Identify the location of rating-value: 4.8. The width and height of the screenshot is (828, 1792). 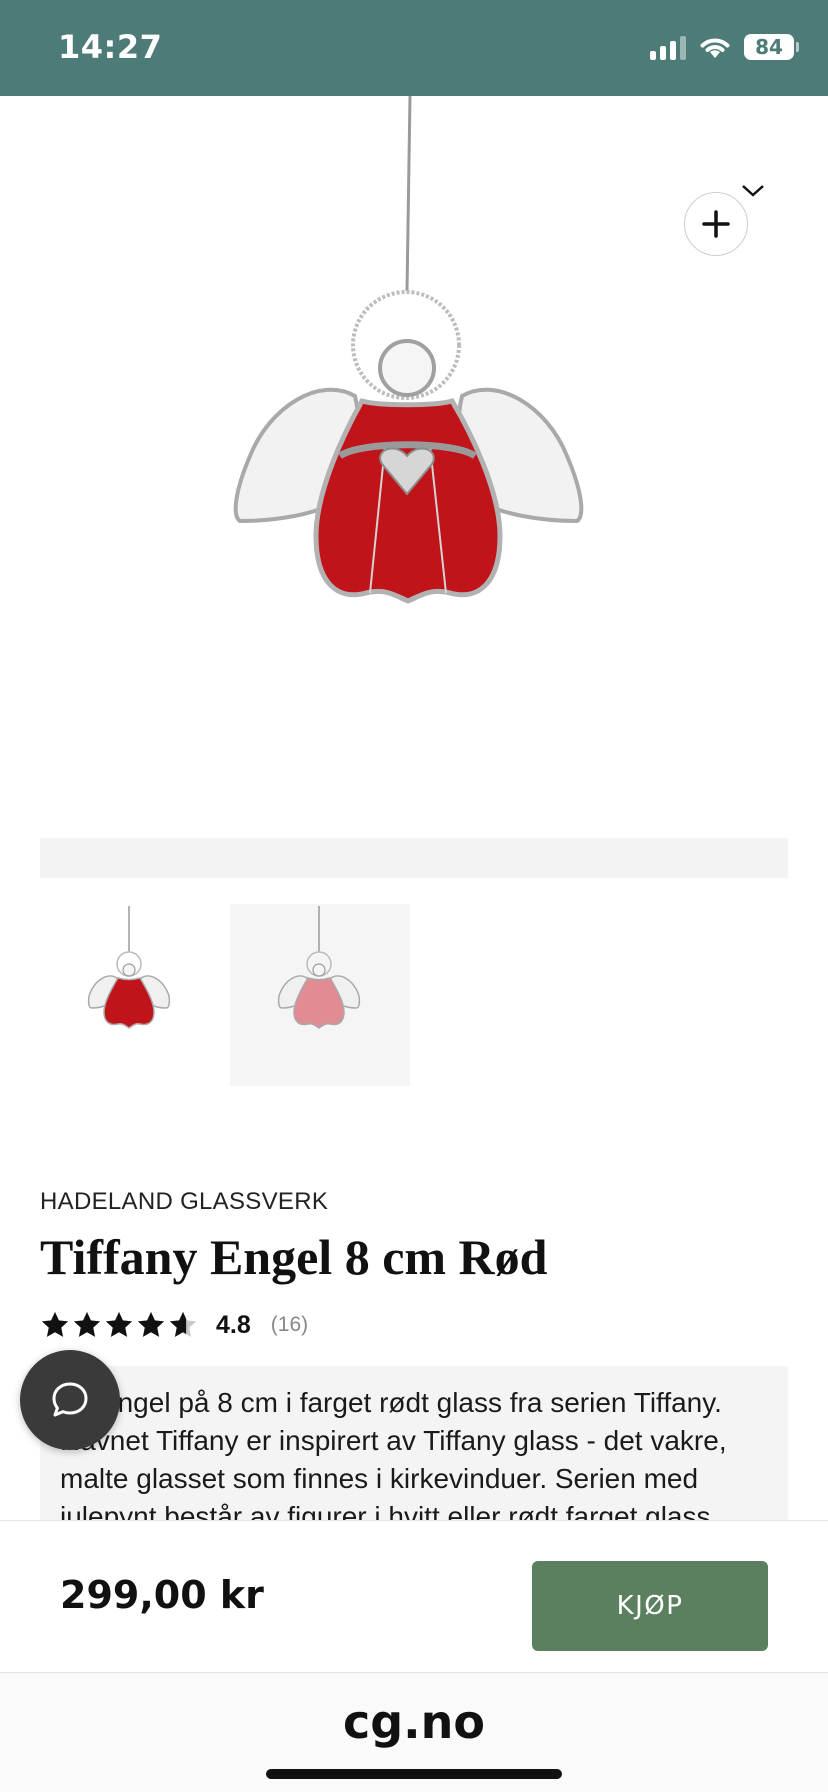
(233, 1324).